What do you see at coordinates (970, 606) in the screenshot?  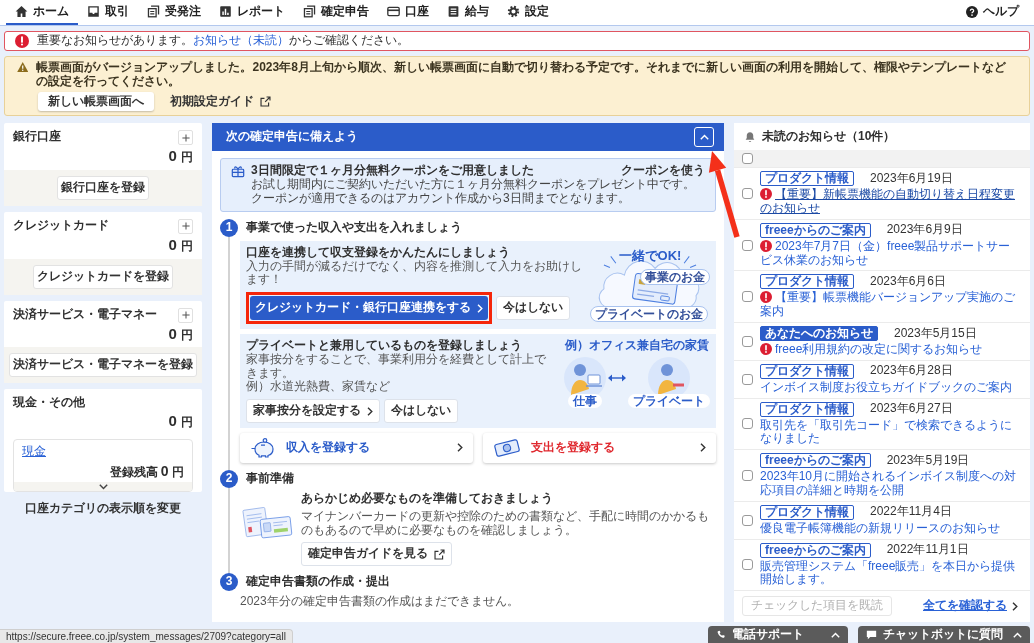 I see `view-all-link: 全てを確認する` at bounding box center [970, 606].